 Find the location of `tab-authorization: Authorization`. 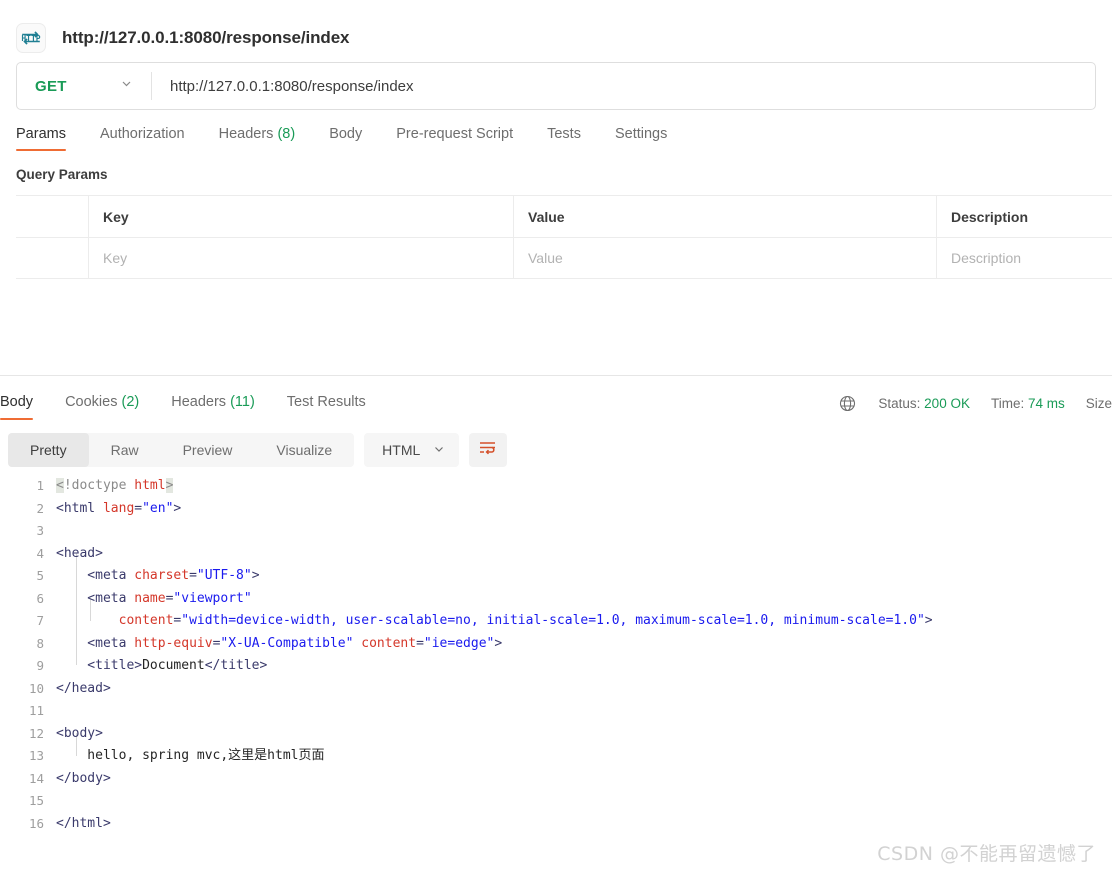

tab-authorization: Authorization is located at coordinates (142, 138).